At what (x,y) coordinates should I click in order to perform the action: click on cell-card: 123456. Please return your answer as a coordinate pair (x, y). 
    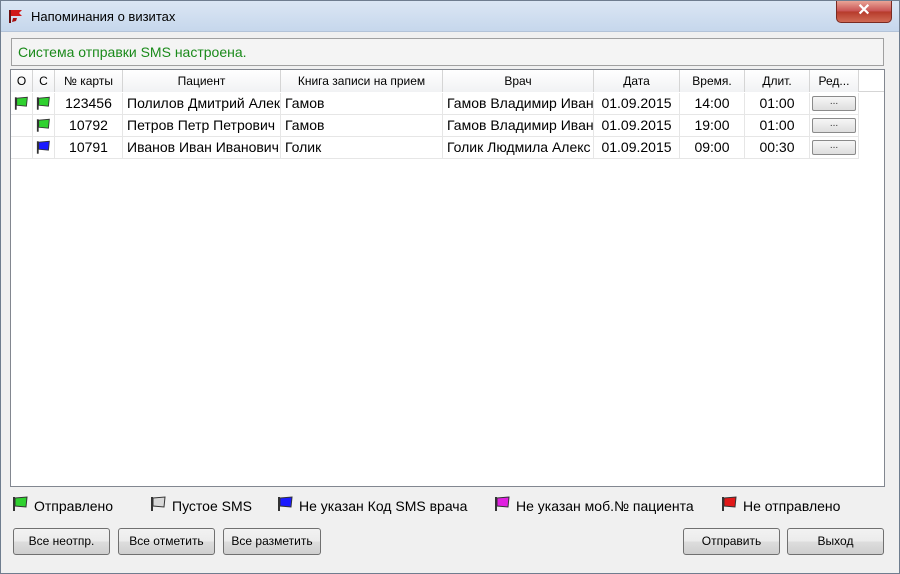
    Looking at the image, I should click on (89, 104).